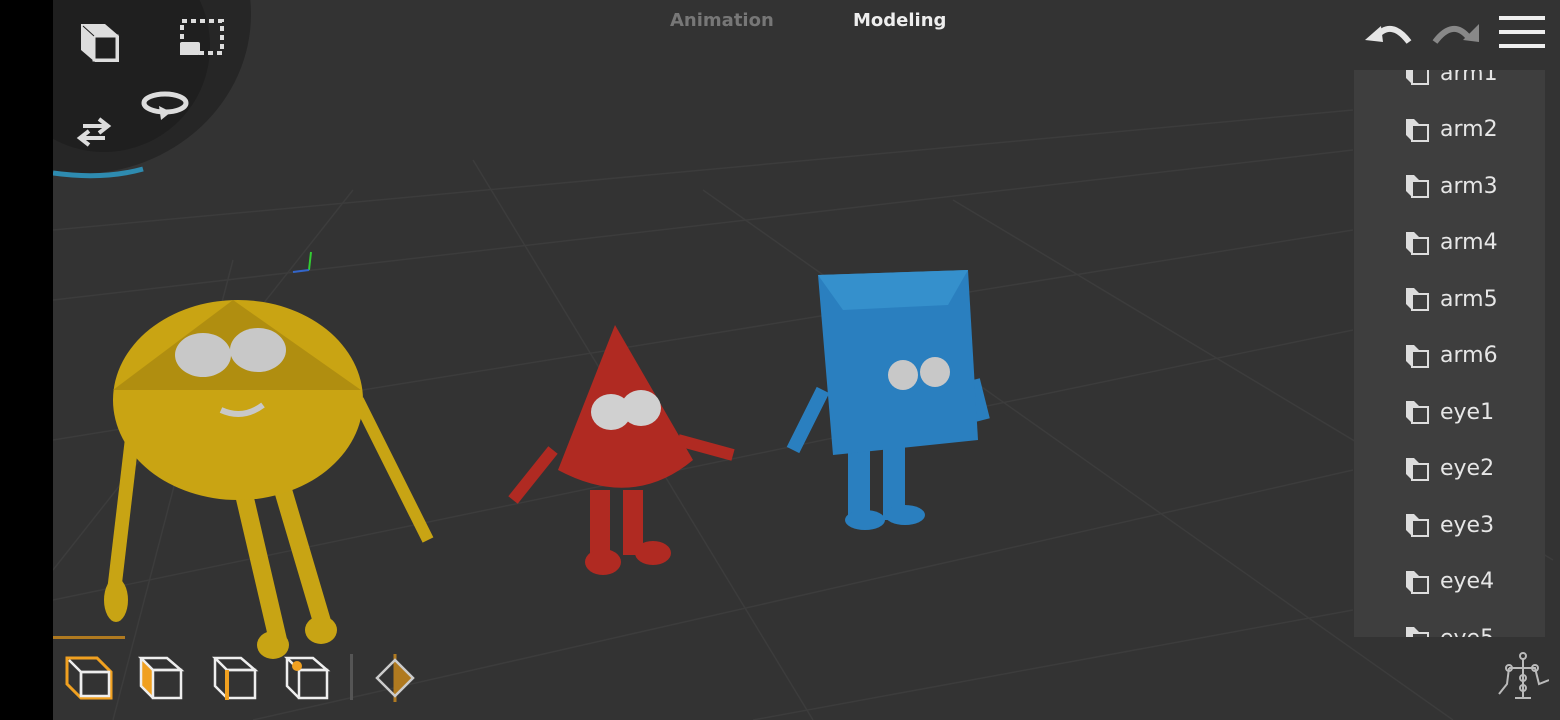 The height and width of the screenshot is (720, 1560). Describe the element at coordinates (269, 479) in the screenshot. I see `yellow-character` at that location.